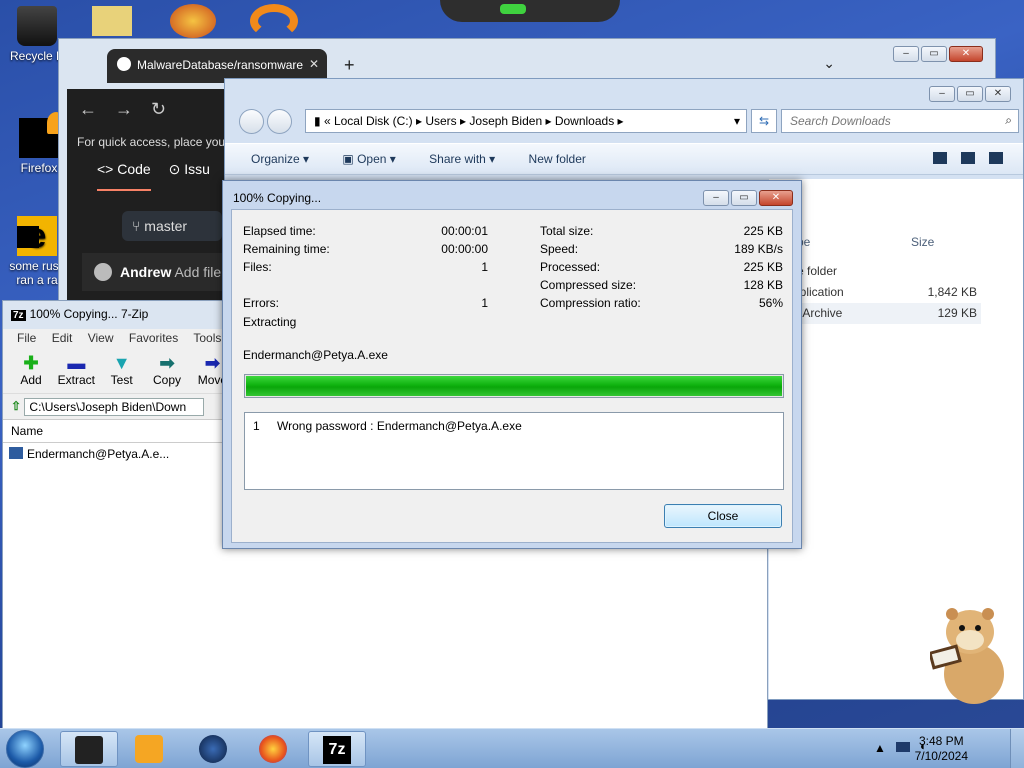 This screenshot has height=768, width=1024. Describe the element at coordinates (189, 169) in the screenshot. I see `tab-issues: ⊙ Issu` at that location.